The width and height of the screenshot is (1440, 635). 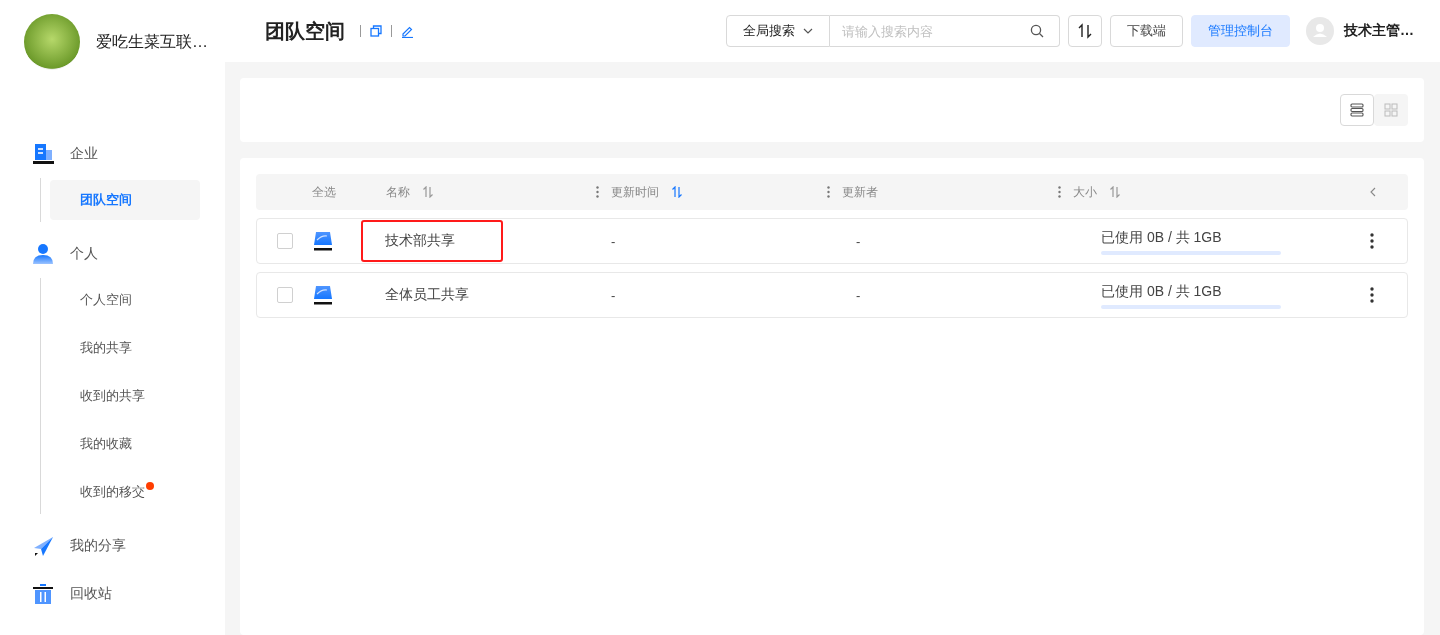 What do you see at coordinates (1085, 31) in the screenshot?
I see `sort-button` at bounding box center [1085, 31].